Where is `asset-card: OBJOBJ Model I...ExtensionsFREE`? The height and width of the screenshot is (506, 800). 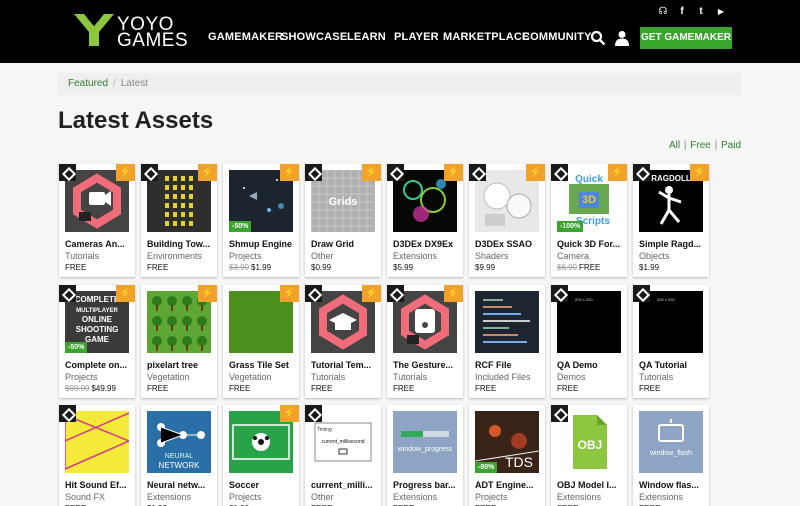
asset-card: OBJOBJ Model I...ExtensionsFREE is located at coordinates (589, 455).